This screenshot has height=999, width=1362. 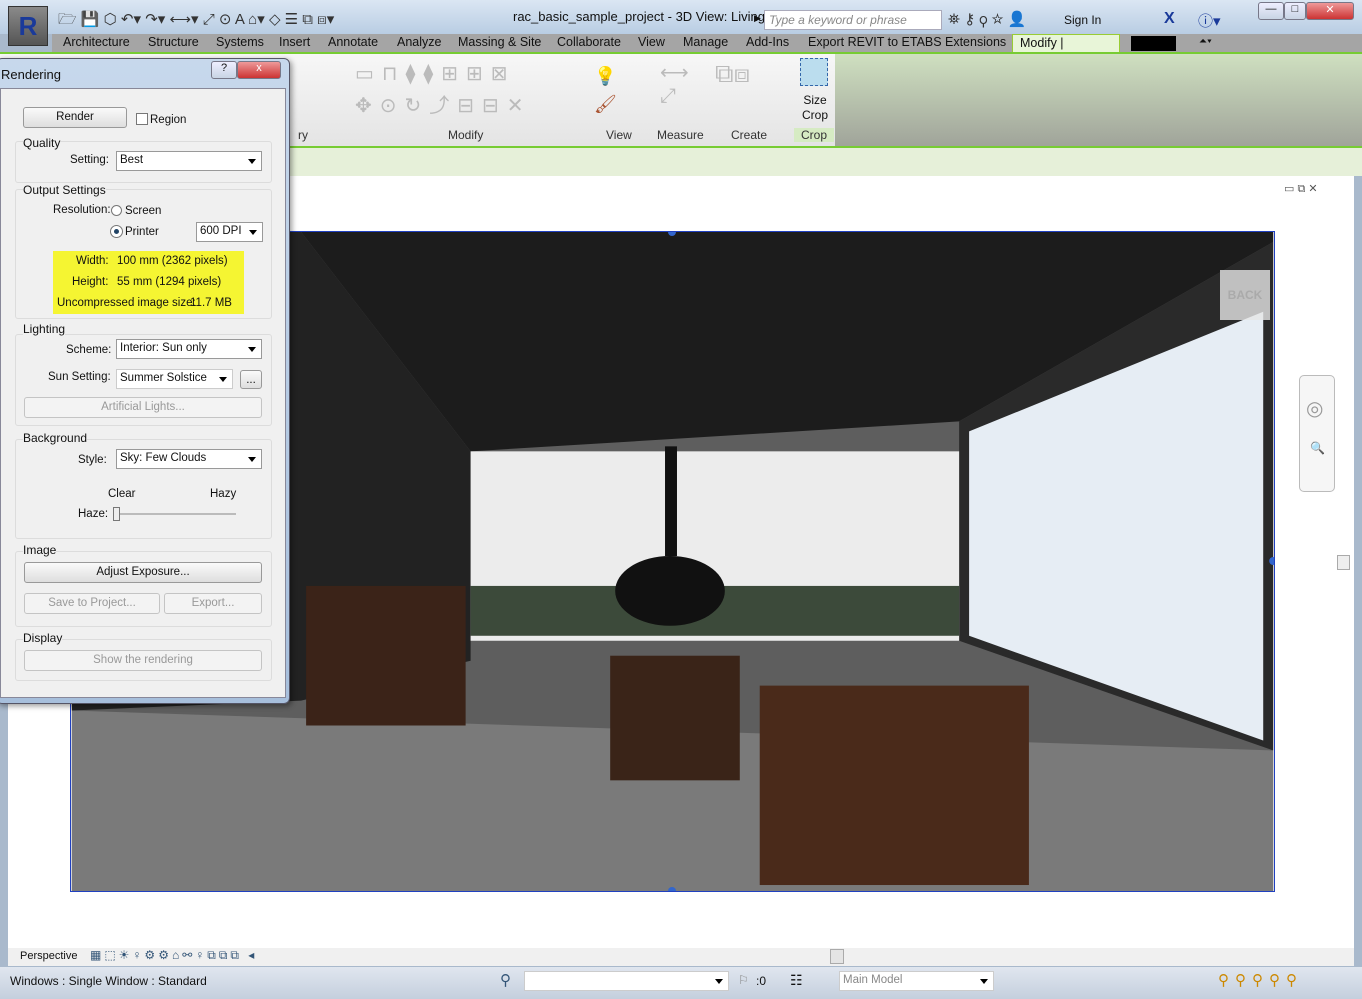 What do you see at coordinates (671, 501) in the screenshot?
I see `fireplace-flue` at bounding box center [671, 501].